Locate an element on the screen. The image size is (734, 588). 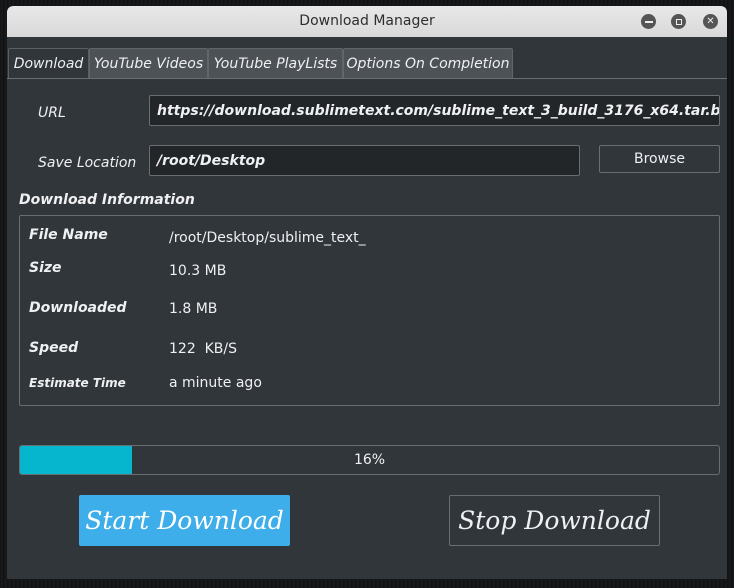
tab-youtube-playlists: YouTube PlayLists is located at coordinates (275, 63).